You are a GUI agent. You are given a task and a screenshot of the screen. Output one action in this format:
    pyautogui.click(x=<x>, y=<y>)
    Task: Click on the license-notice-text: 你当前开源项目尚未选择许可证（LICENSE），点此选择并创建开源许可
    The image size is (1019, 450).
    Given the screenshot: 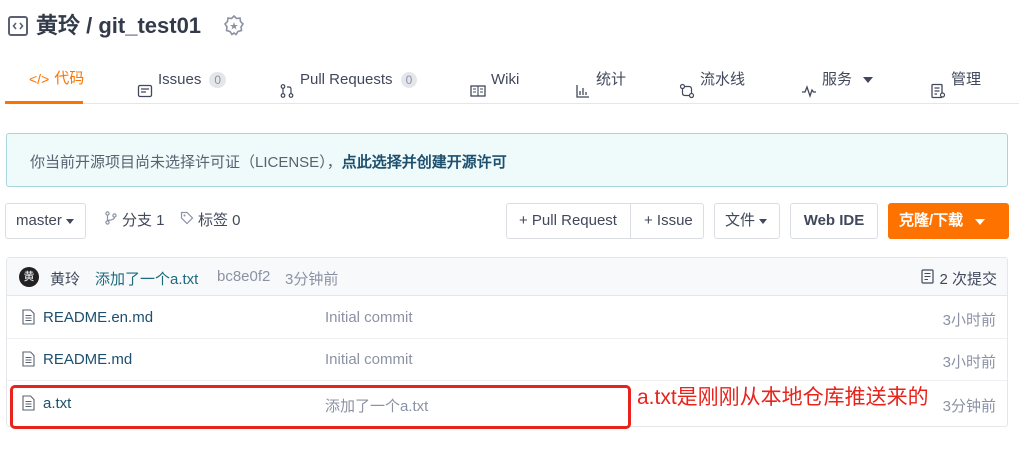 What is the action you would take?
    pyautogui.click(x=268, y=161)
    